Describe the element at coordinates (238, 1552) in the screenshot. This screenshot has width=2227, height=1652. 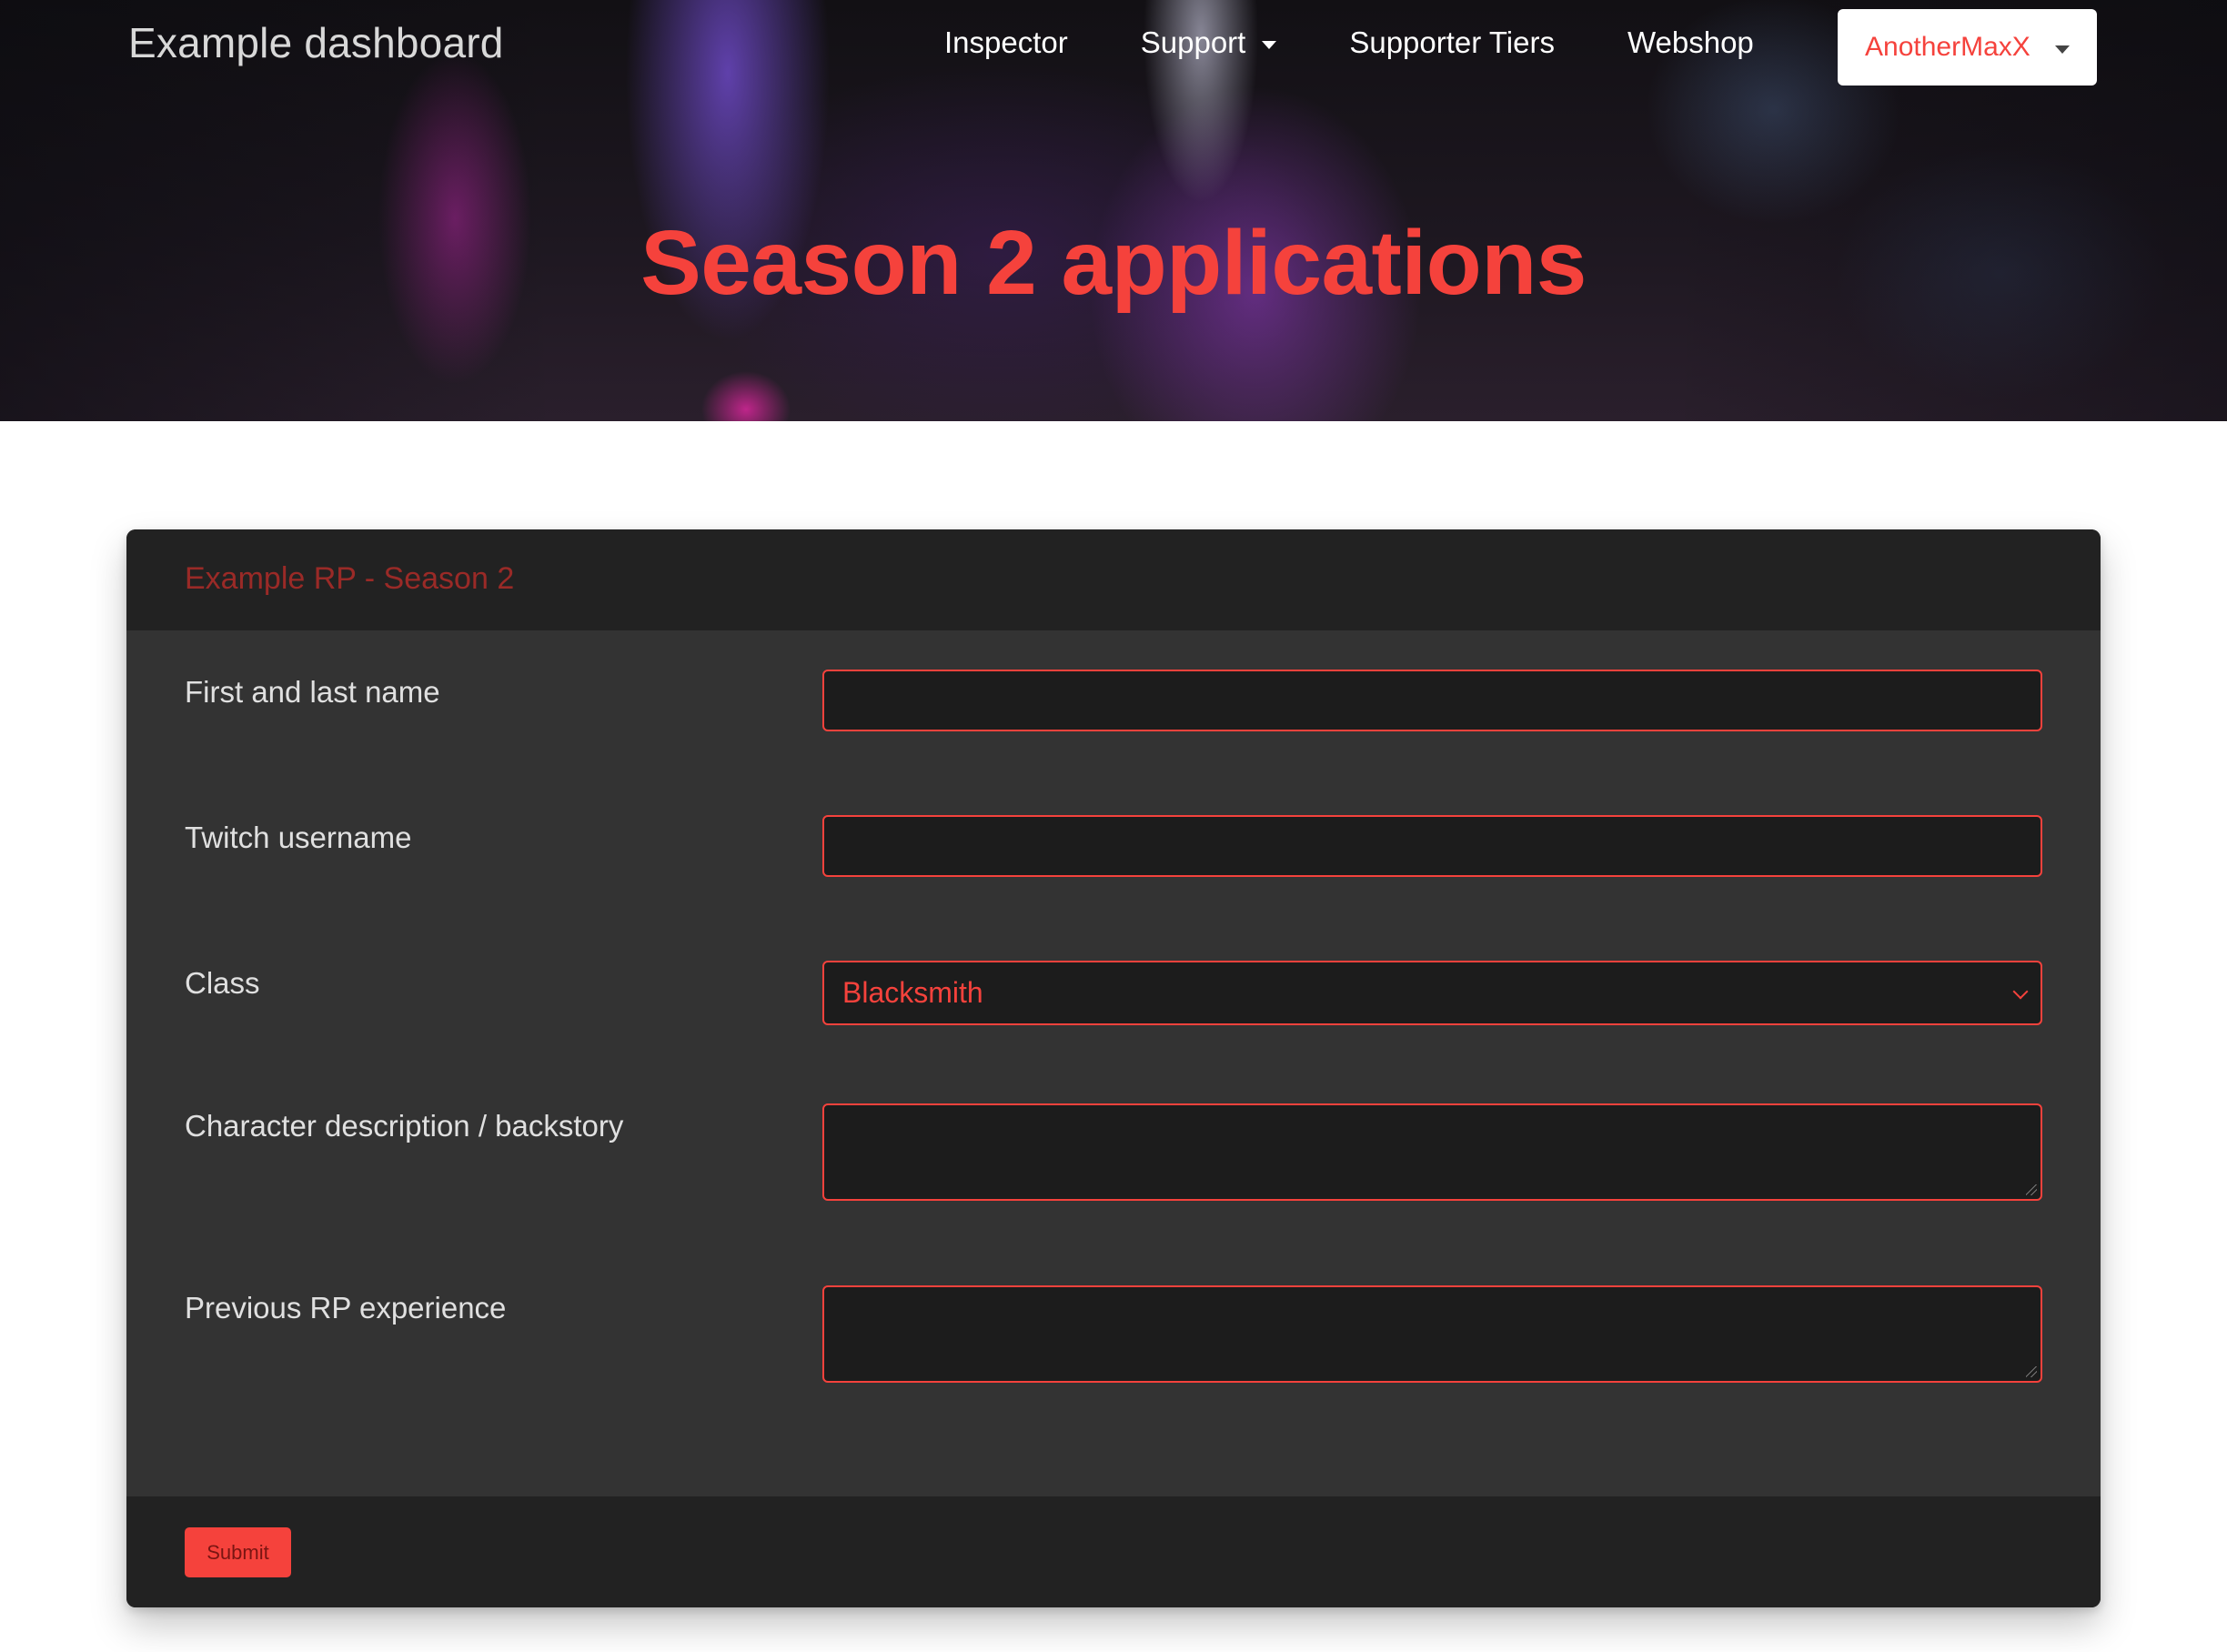
I see `submit-button: Submit` at that location.